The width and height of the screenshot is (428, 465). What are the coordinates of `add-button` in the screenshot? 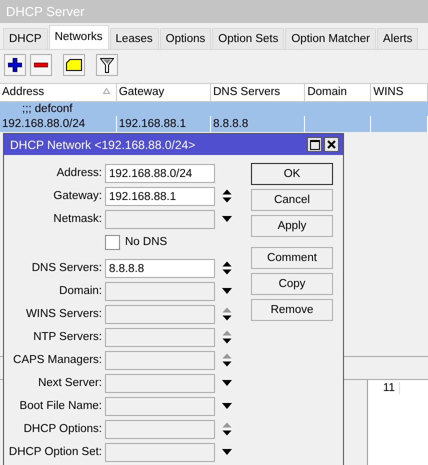 It's located at (15, 65).